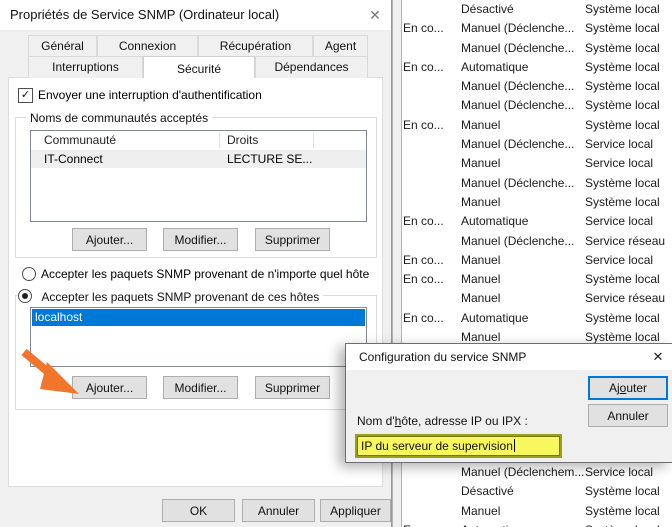  Describe the element at coordinates (536, 221) in the screenshot. I see `service-row: En co... Automatique Service local` at that location.